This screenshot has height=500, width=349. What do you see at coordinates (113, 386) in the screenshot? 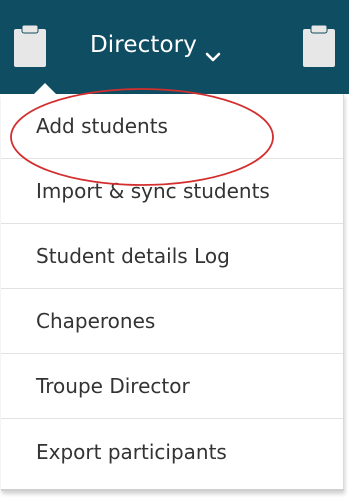
I see `menu-item-label: Troupe Director` at bounding box center [113, 386].